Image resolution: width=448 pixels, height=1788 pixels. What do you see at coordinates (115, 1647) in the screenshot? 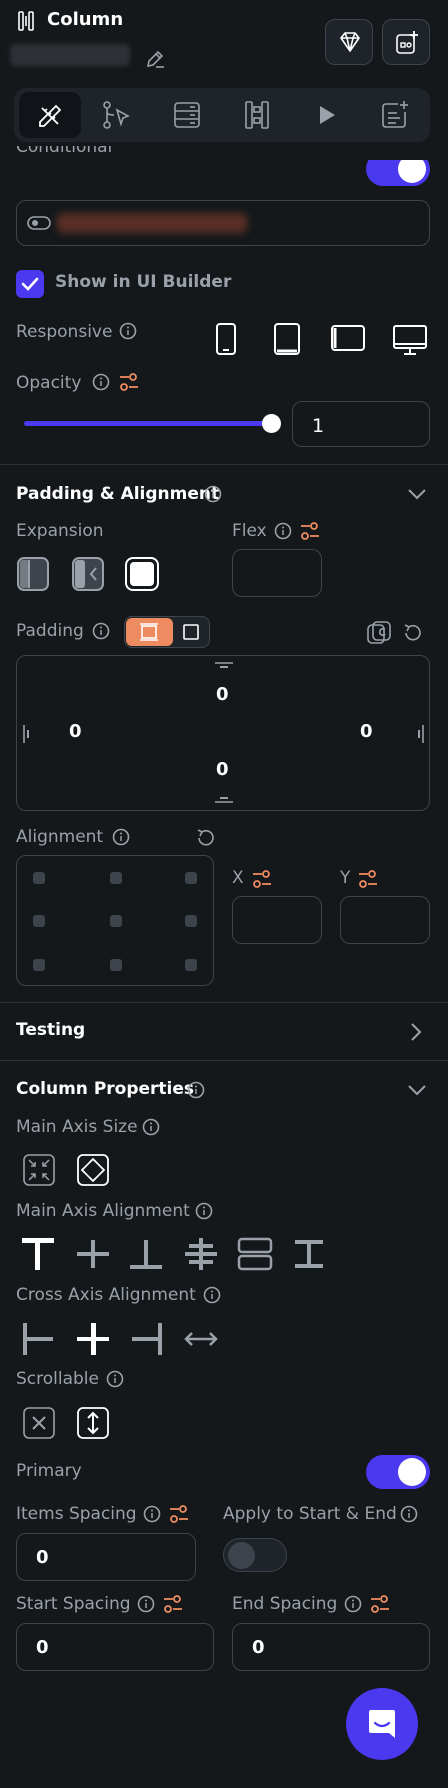
I see `start-spacing-input: 0` at bounding box center [115, 1647].